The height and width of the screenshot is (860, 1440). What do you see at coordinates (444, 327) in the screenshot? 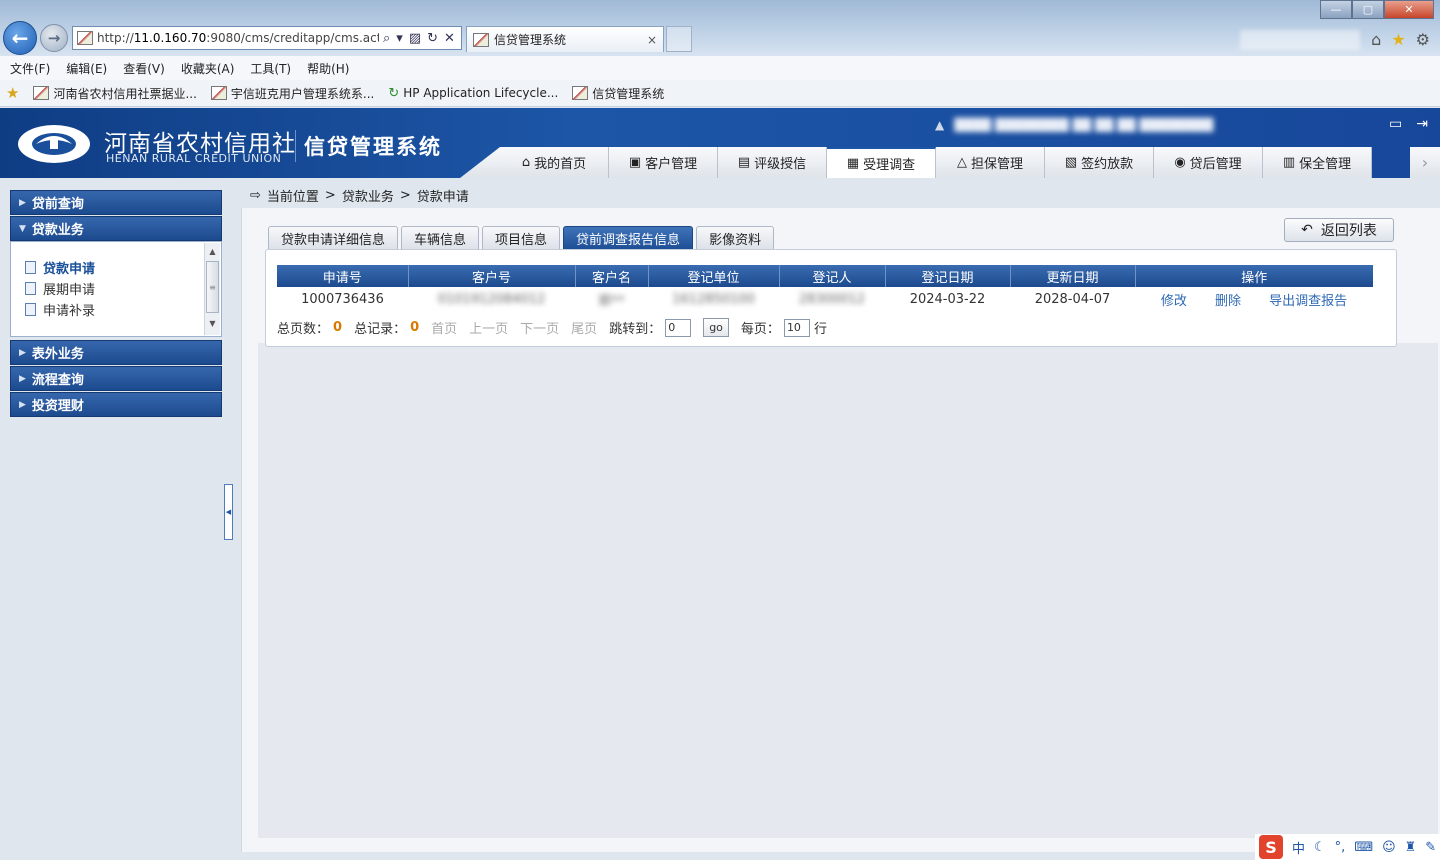
I see `first-page-link: 首页` at bounding box center [444, 327].